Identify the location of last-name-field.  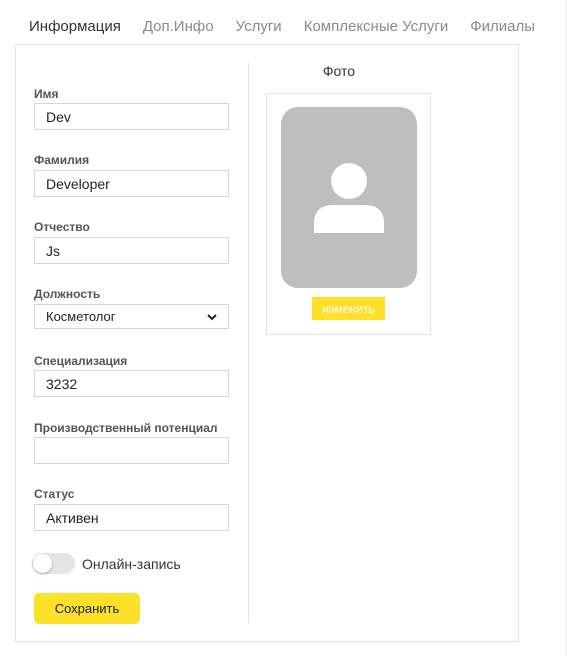
(131, 183).